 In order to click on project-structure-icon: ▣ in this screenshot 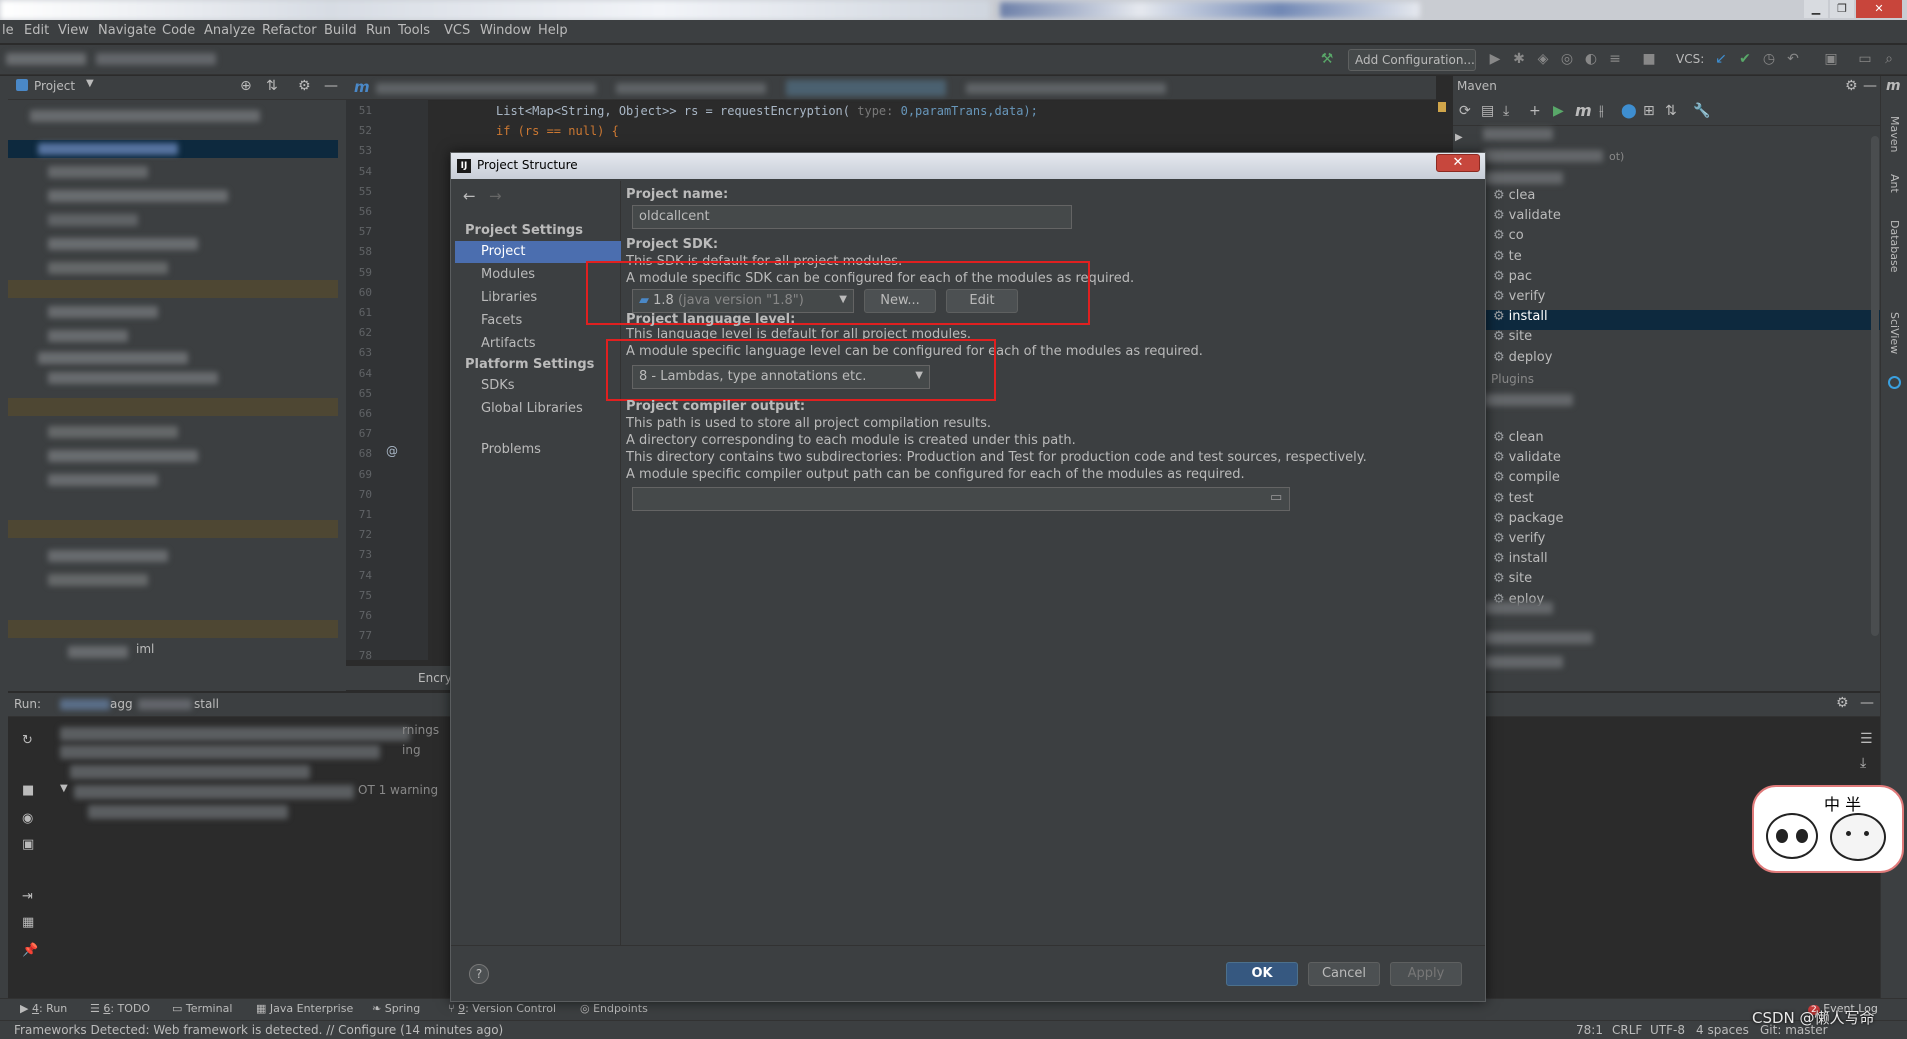, I will do `click(1831, 59)`.